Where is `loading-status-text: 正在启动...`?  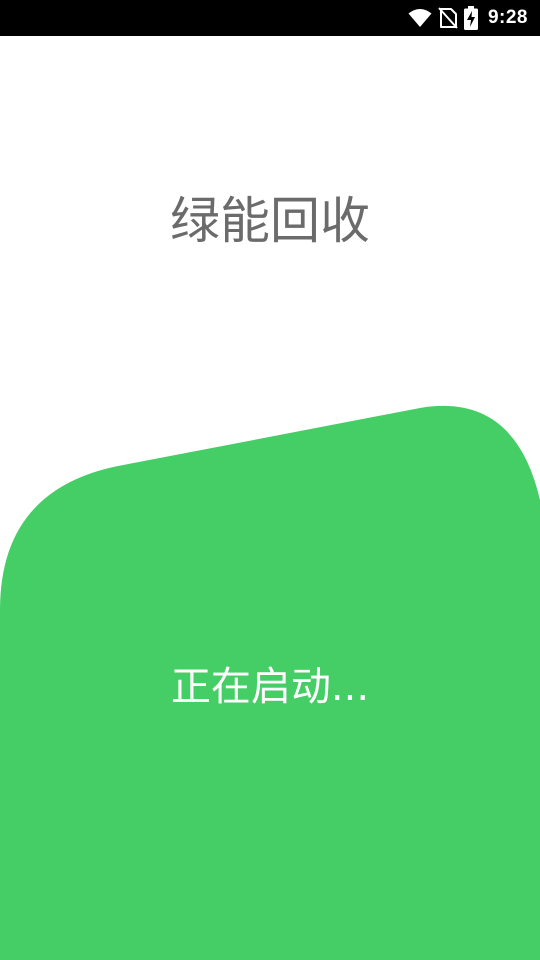
loading-status-text: 正在启动... is located at coordinates (270, 687).